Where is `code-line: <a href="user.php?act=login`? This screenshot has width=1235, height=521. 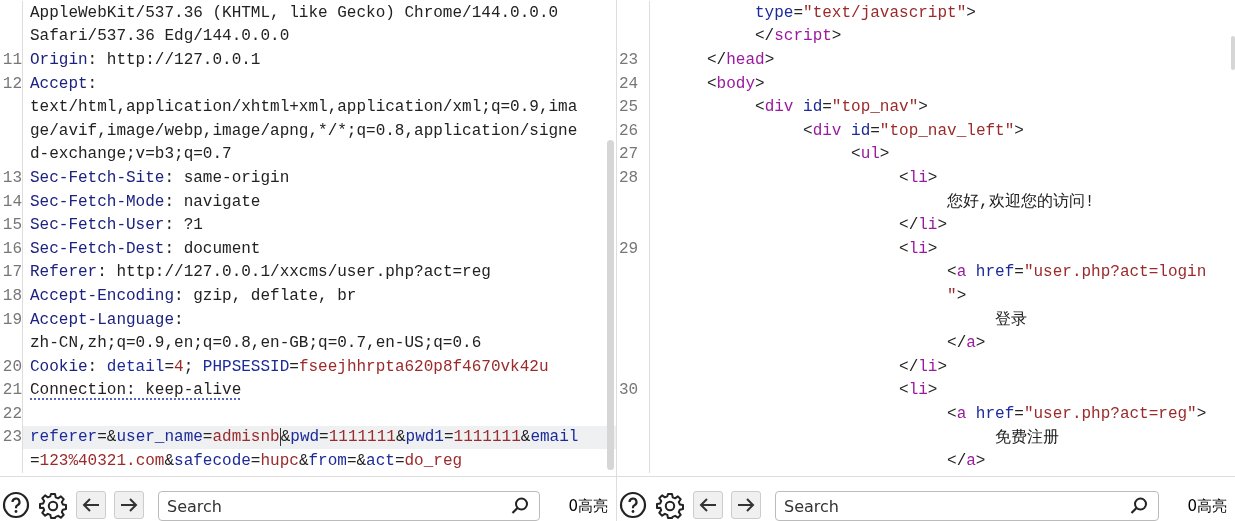
code-line: <a href="user.php?act=login is located at coordinates (1076, 272).